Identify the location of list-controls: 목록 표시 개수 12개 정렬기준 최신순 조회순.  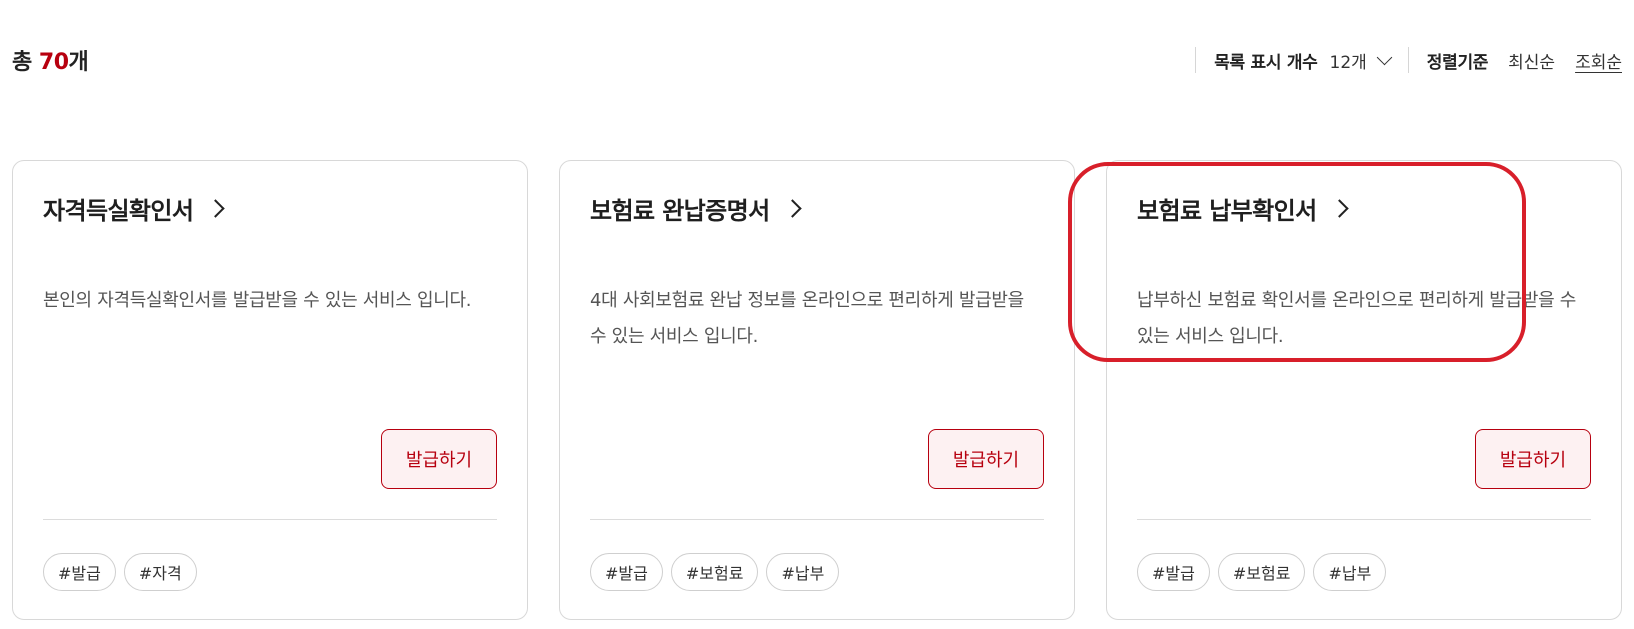
(1408, 60).